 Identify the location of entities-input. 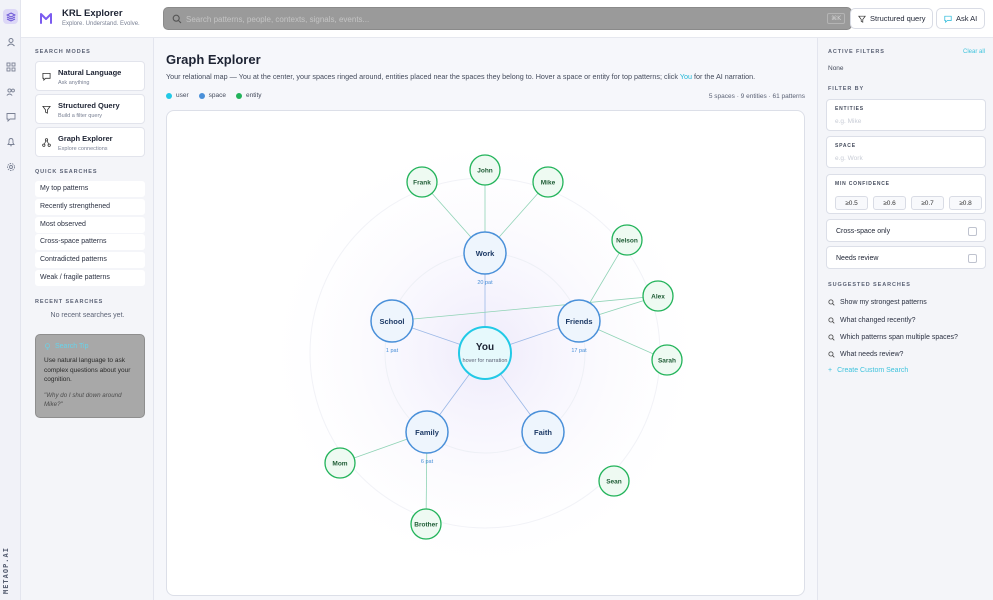
(905, 121).